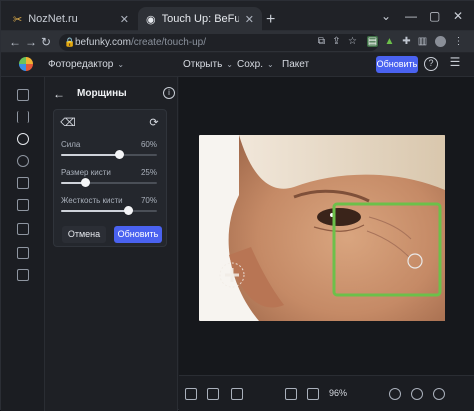  I want to click on info-icon: i, so click(169, 93).